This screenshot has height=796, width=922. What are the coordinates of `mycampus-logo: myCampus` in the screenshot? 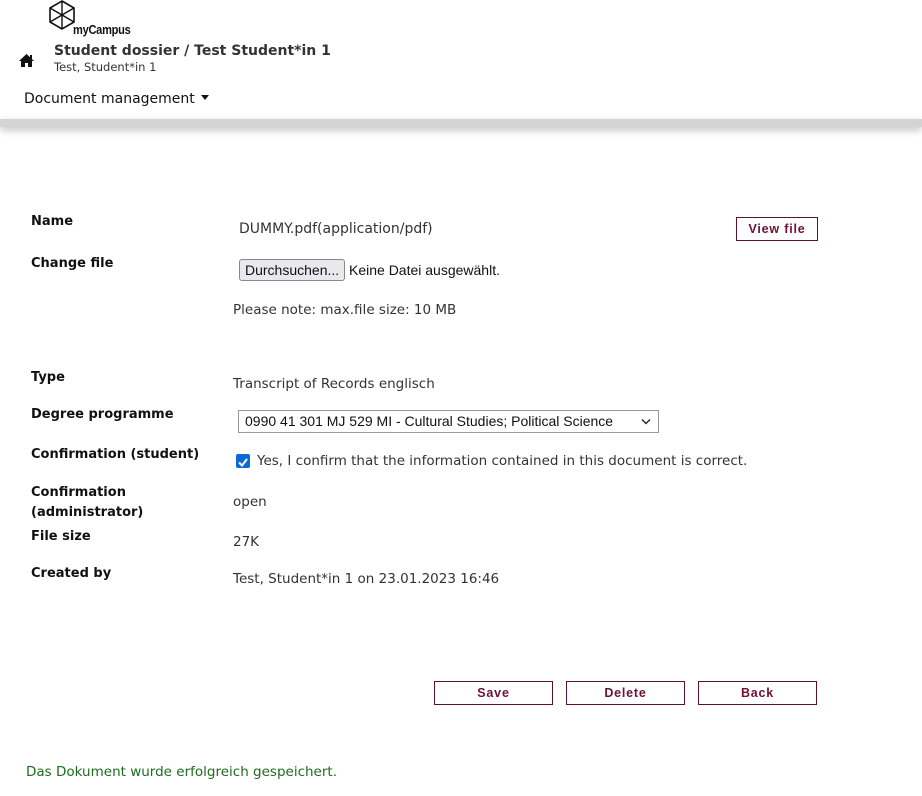 It's located at (93, 20).